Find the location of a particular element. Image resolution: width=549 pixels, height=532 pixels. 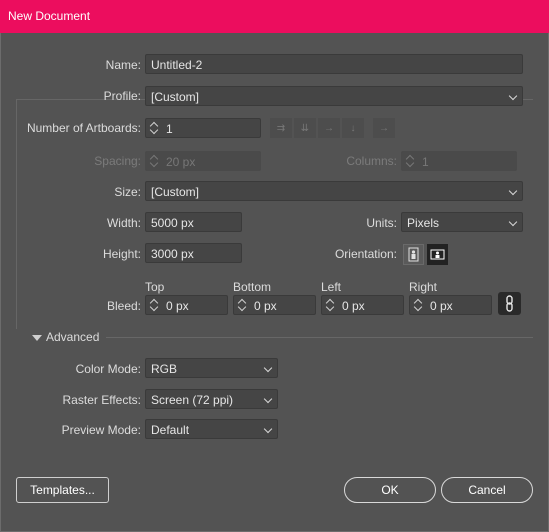

raster-effects-label: Raster Effects: is located at coordinates (101, 400).